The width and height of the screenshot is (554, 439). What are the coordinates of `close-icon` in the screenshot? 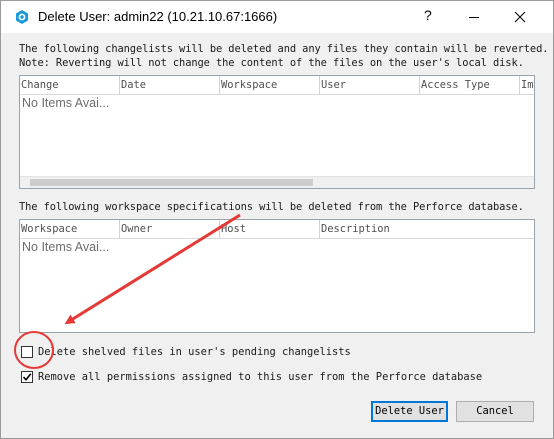 It's located at (520, 17).